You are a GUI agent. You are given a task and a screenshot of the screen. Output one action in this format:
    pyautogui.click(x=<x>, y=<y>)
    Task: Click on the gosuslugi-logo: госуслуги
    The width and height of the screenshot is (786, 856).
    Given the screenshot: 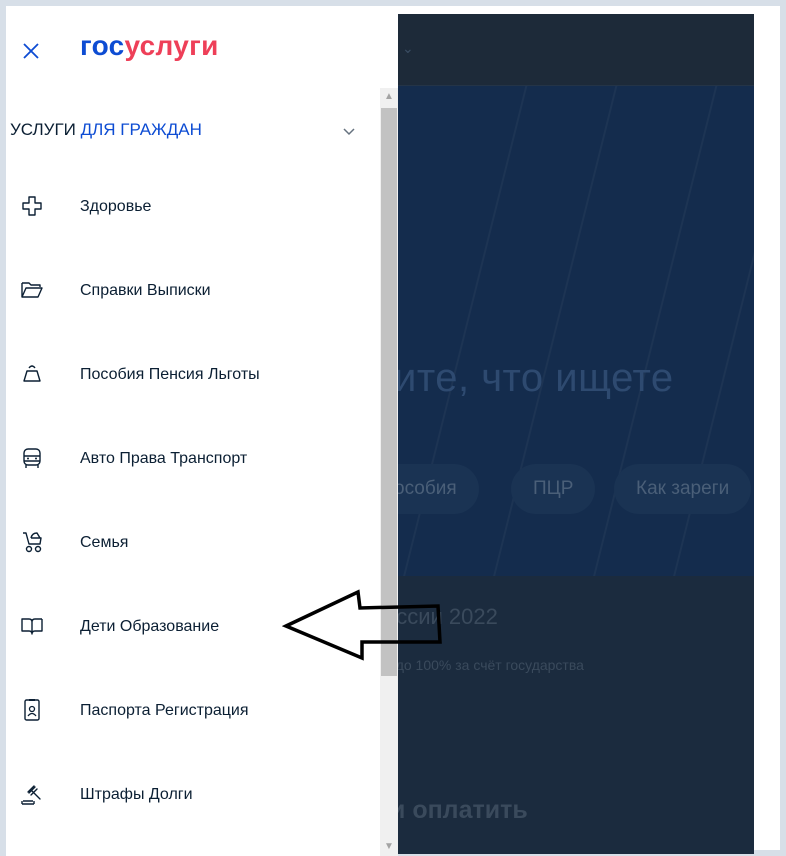 What is the action you would take?
    pyautogui.click(x=149, y=46)
    